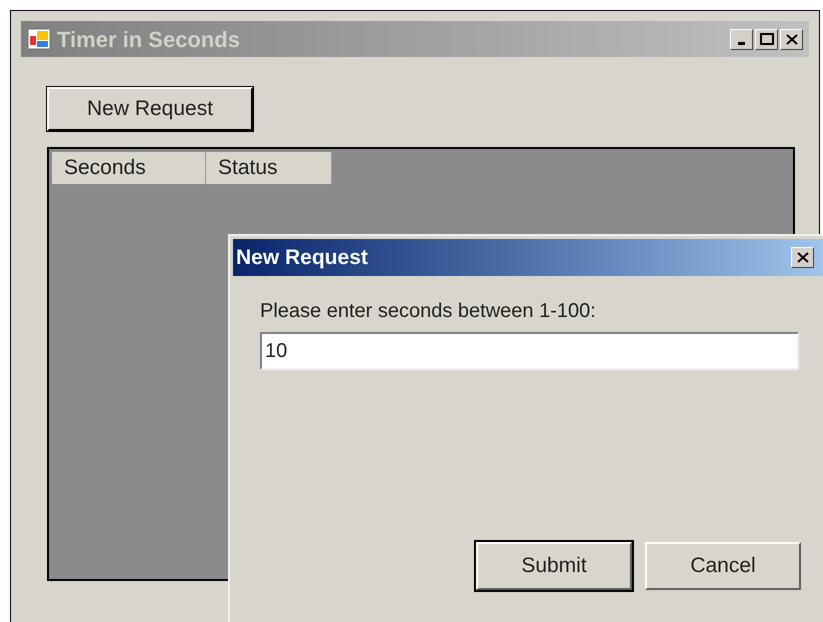  I want to click on dialog-title: New Request, so click(302, 257).